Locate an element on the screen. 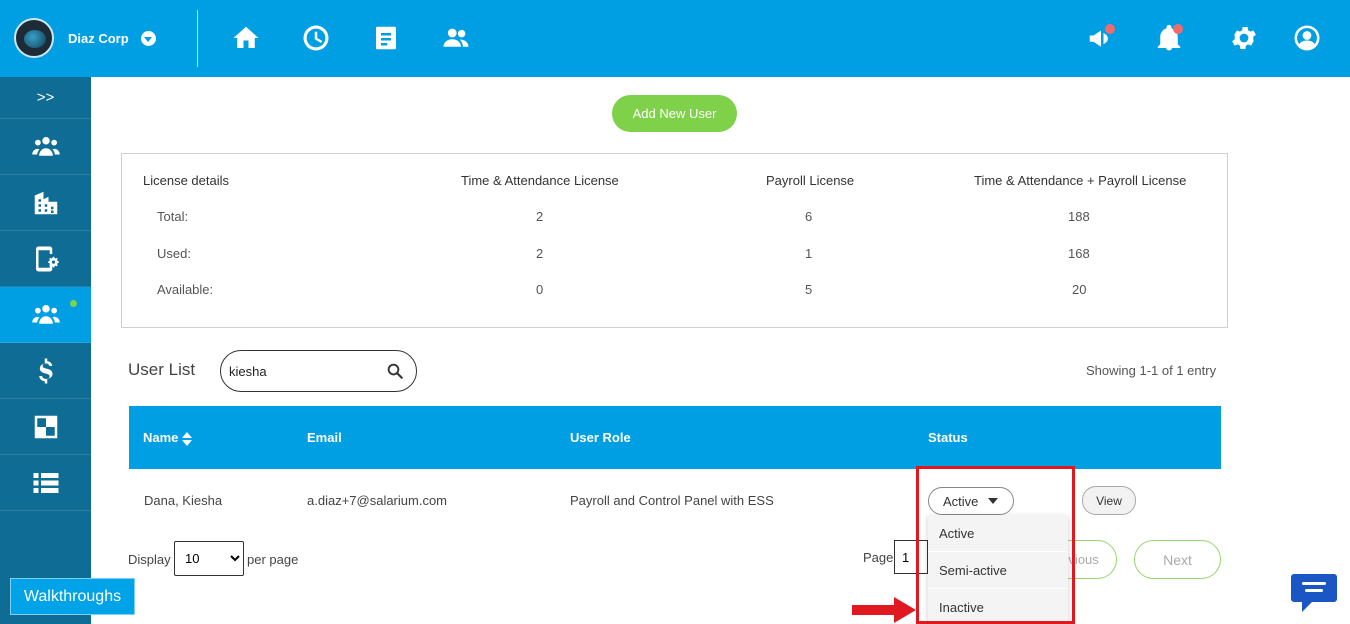 The width and height of the screenshot is (1350, 624). people-icon is located at coordinates (456, 38).